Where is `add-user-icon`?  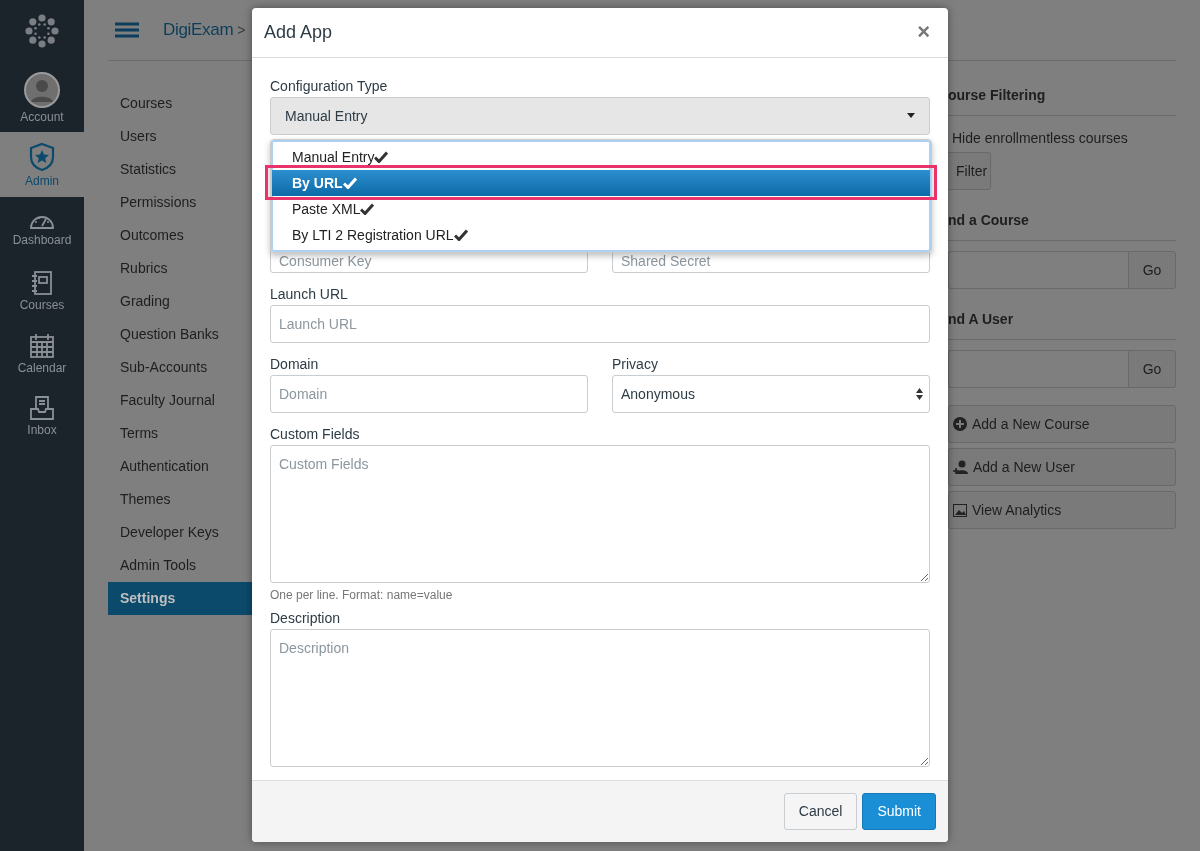 add-user-icon is located at coordinates (960, 467).